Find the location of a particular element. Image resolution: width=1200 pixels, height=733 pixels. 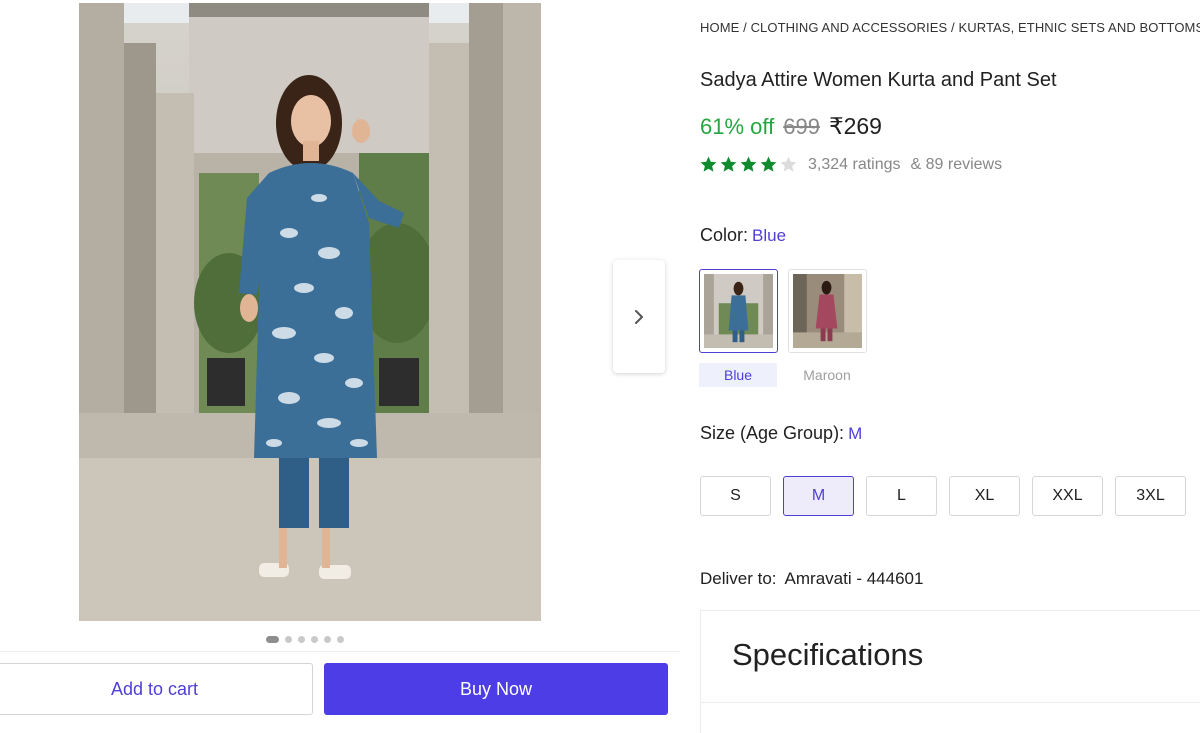

size-option-3xl: 3XL is located at coordinates (1150, 496).